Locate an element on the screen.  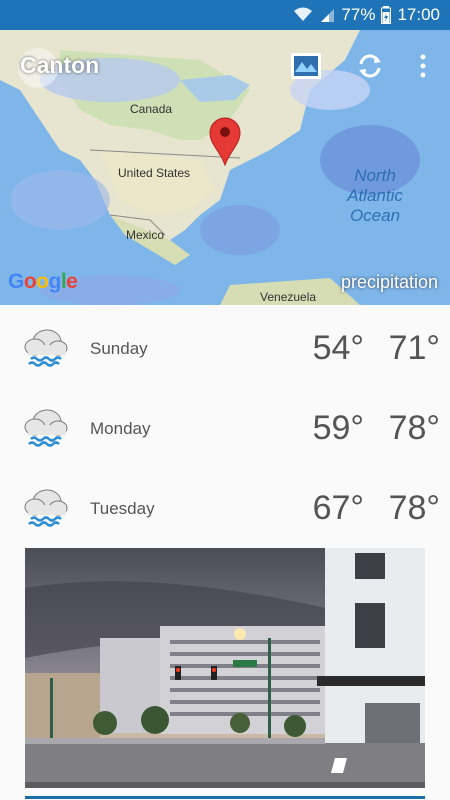
forecast-row: Sunday 54° 71° is located at coordinates (225, 345).